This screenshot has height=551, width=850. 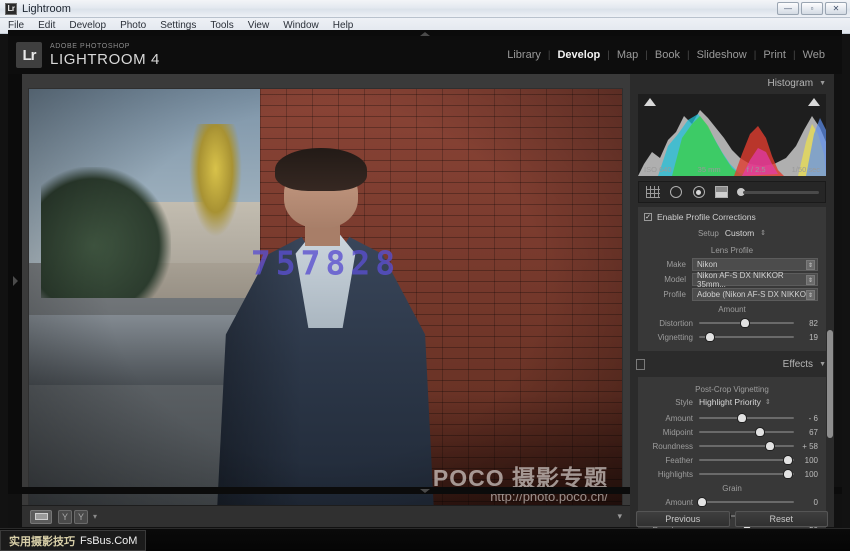 What do you see at coordinates (675, 192) in the screenshot?
I see `spot-removal-icon` at bounding box center [675, 192].